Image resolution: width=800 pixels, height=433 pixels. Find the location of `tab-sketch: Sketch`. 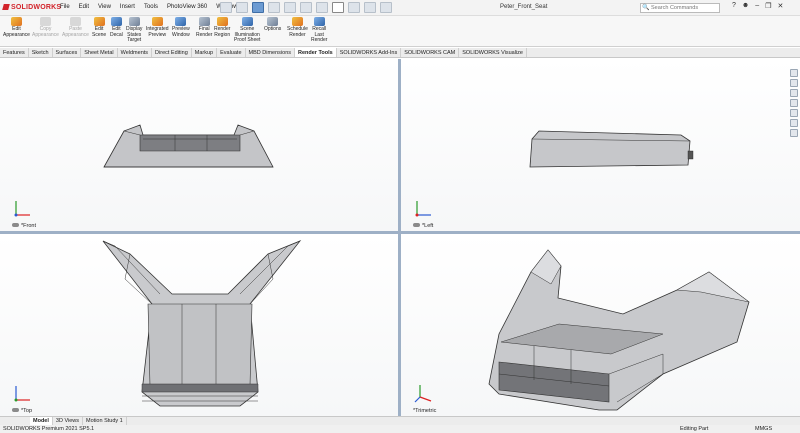

tab-sketch: Sketch is located at coordinates (41, 52).